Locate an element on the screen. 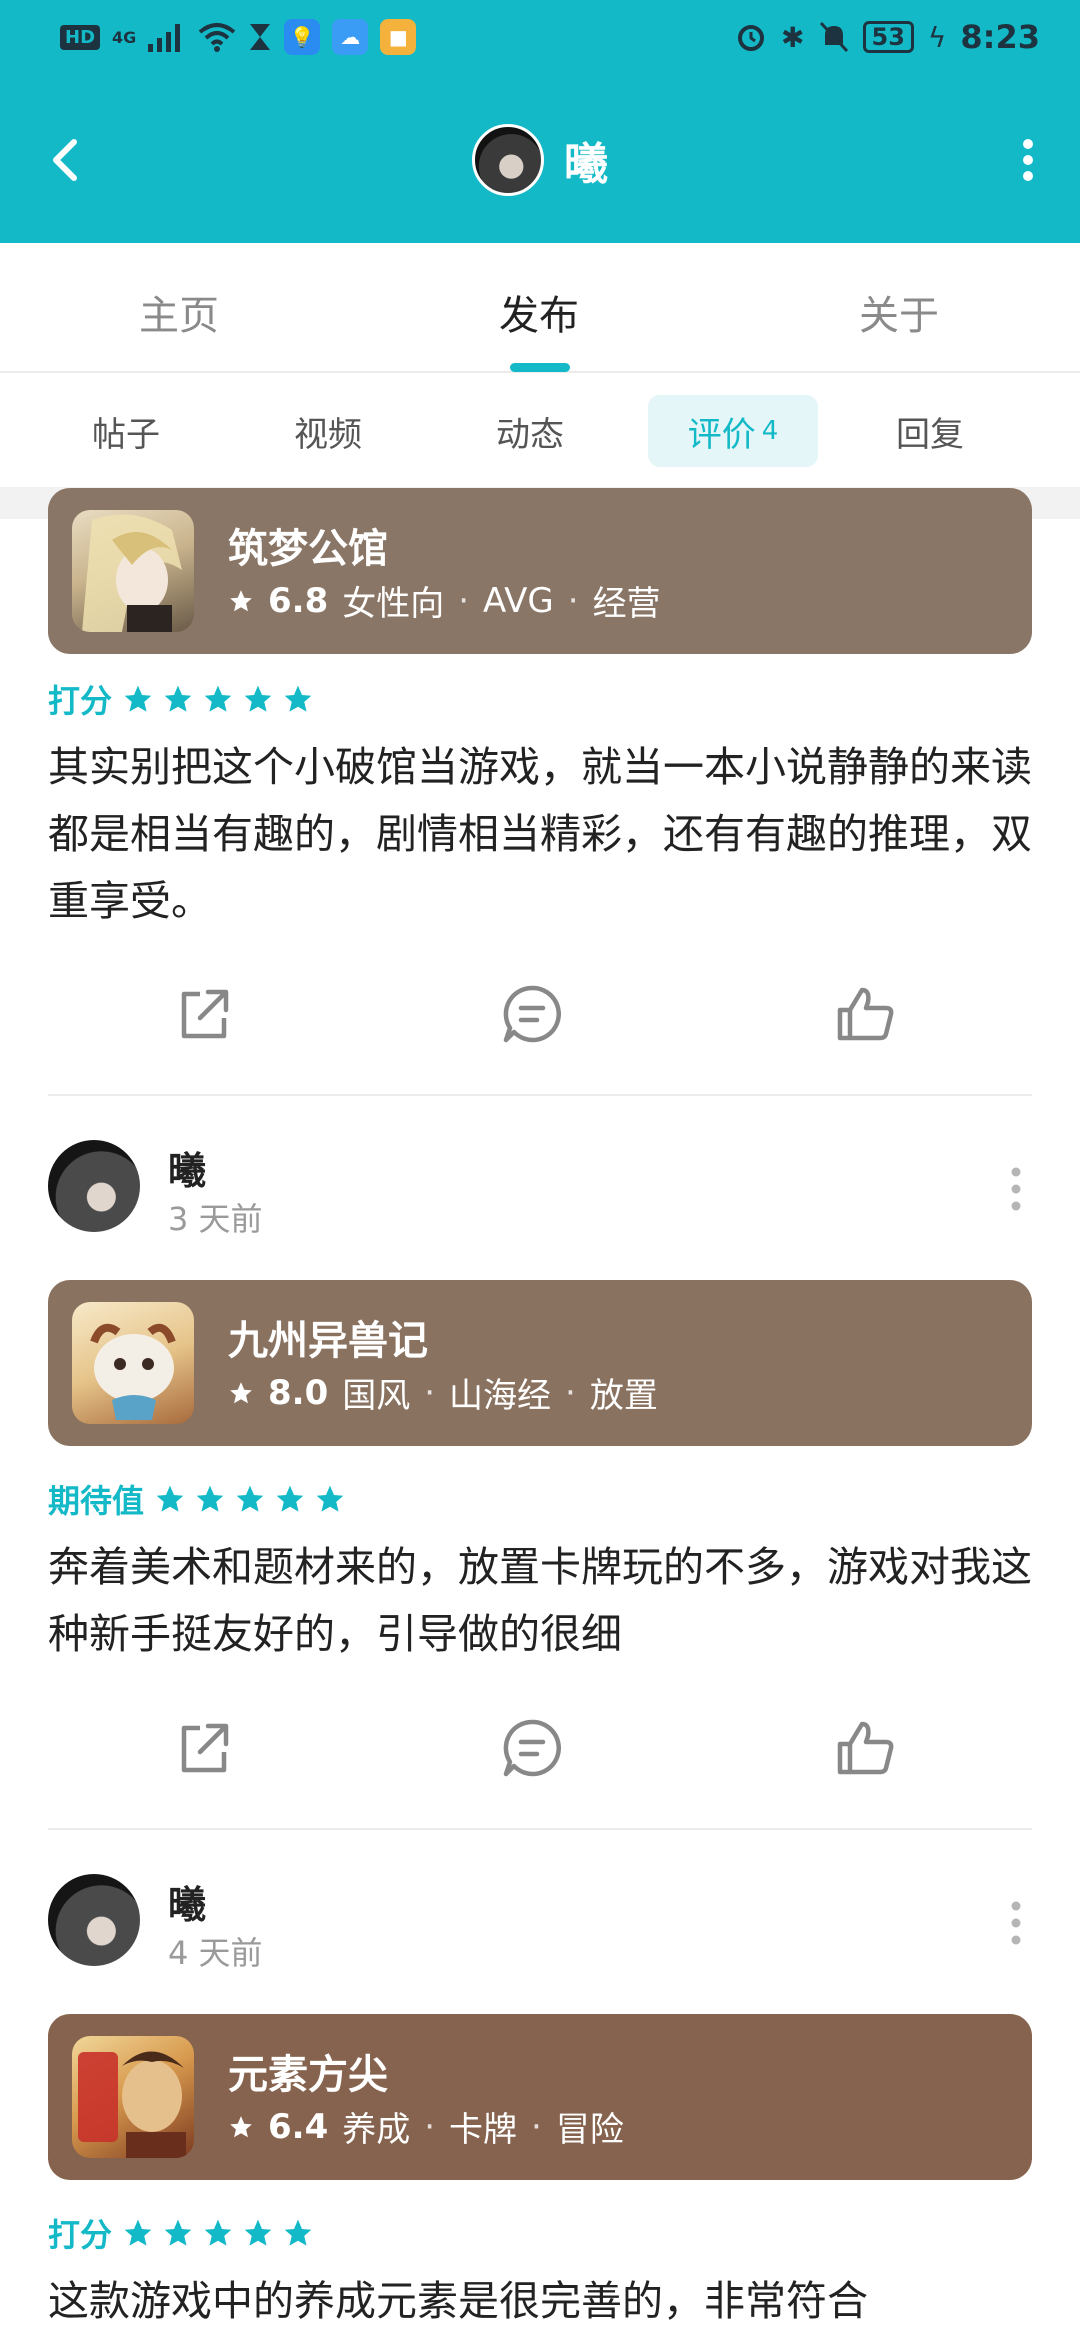 This screenshot has width=1080, height=2340. review-author: 曦 3 天前 is located at coordinates (540, 1190).